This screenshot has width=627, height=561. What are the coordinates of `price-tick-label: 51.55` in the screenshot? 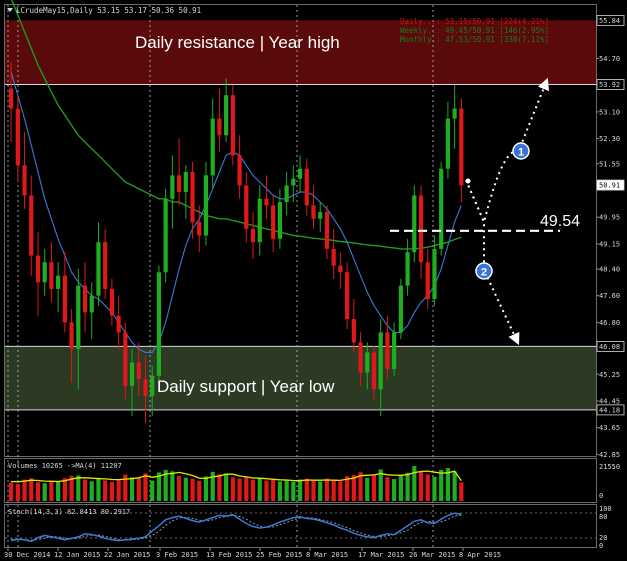 It's located at (609, 164).